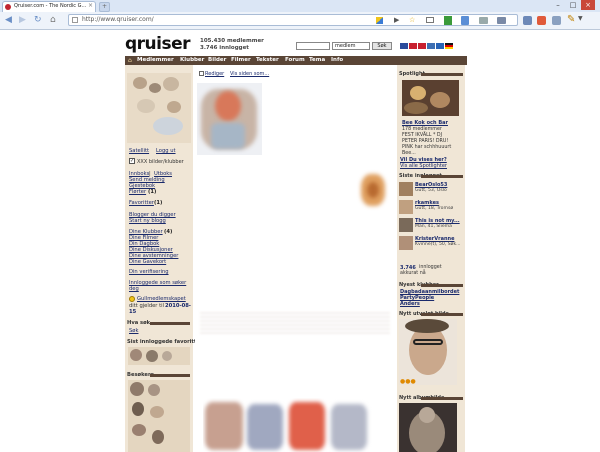 This screenshot has height=452, width=600. Describe the element at coordinates (293, 20) in the screenshot. I see `address-bar: http://www.qruiser.com/ ▶ ☆` at that location.